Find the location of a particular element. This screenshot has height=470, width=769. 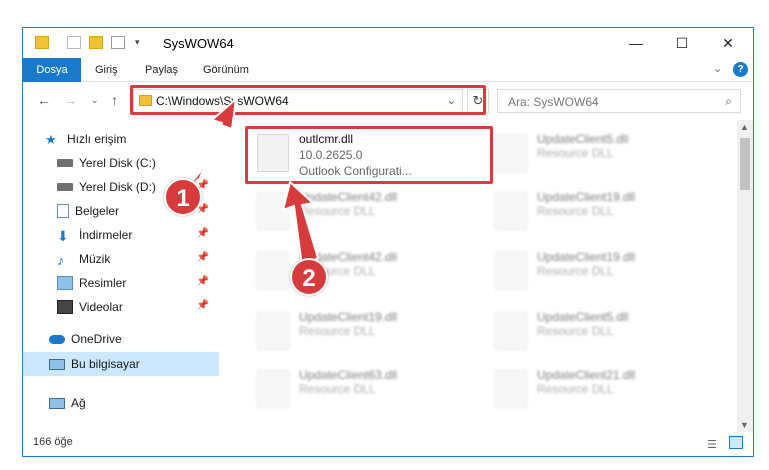

documents-icon is located at coordinates (63, 211).